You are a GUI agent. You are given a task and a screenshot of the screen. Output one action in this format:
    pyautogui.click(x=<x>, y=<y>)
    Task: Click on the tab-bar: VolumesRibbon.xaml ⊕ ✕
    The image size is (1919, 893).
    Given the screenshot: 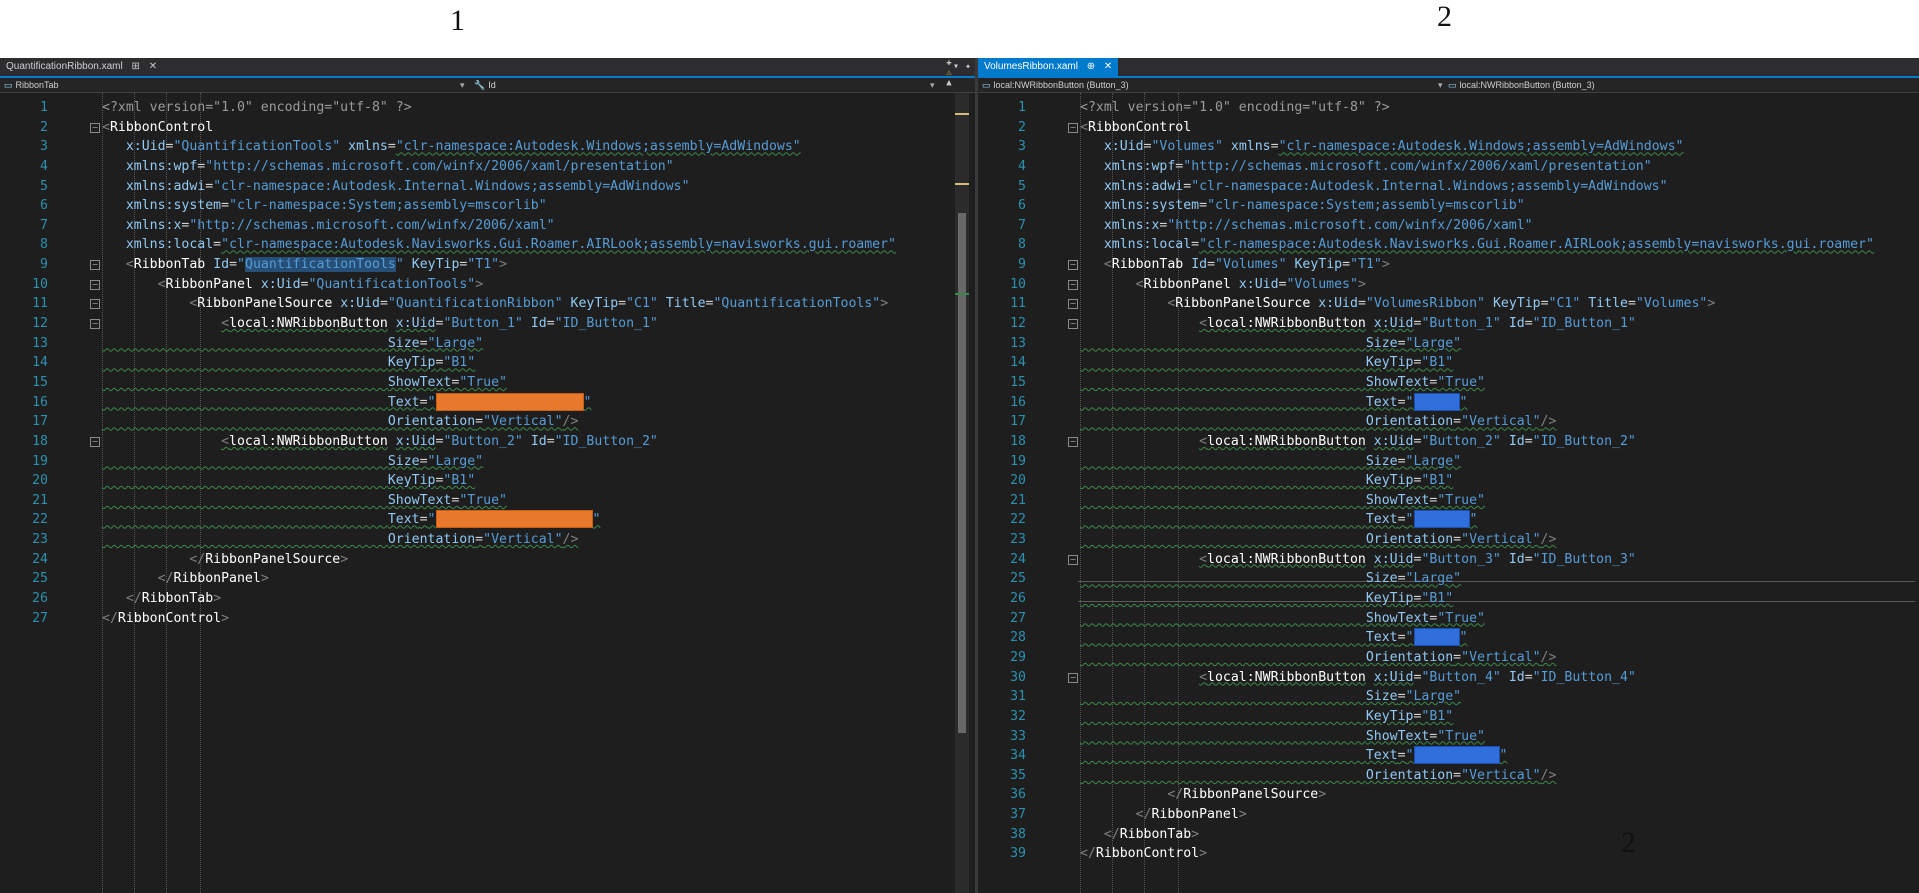 What is the action you would take?
    pyautogui.click(x=1448, y=68)
    